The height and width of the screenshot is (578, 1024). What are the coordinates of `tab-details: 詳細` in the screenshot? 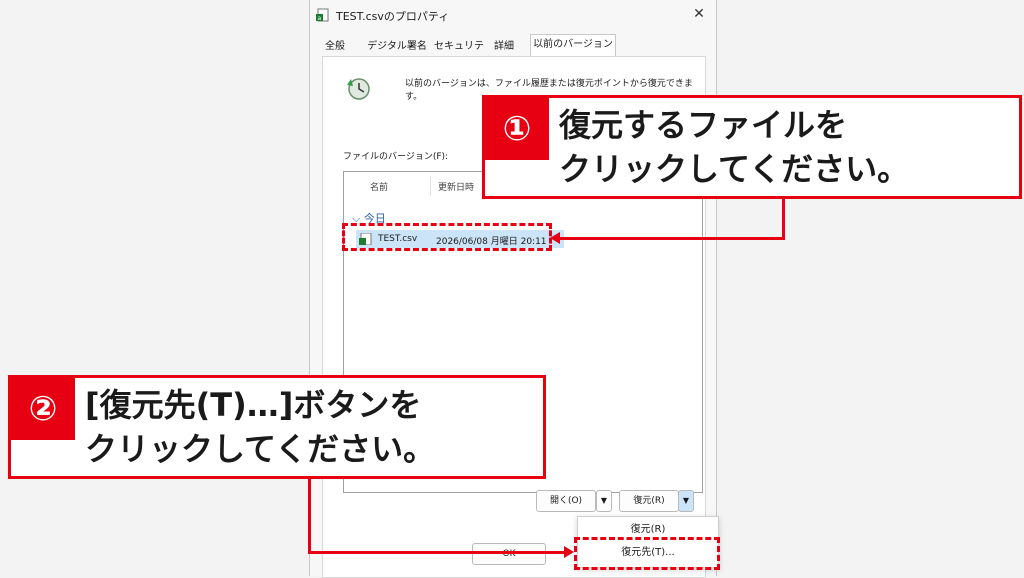 It's located at (504, 47).